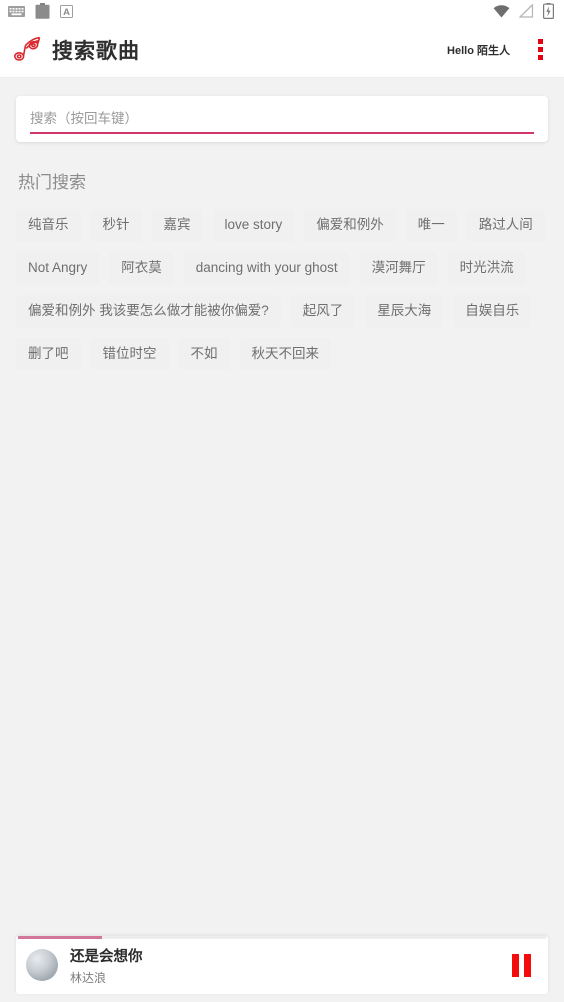 The height and width of the screenshot is (1002, 564). Describe the element at coordinates (478, 50) in the screenshot. I see `user-greeting: Hello 陌生人` at that location.